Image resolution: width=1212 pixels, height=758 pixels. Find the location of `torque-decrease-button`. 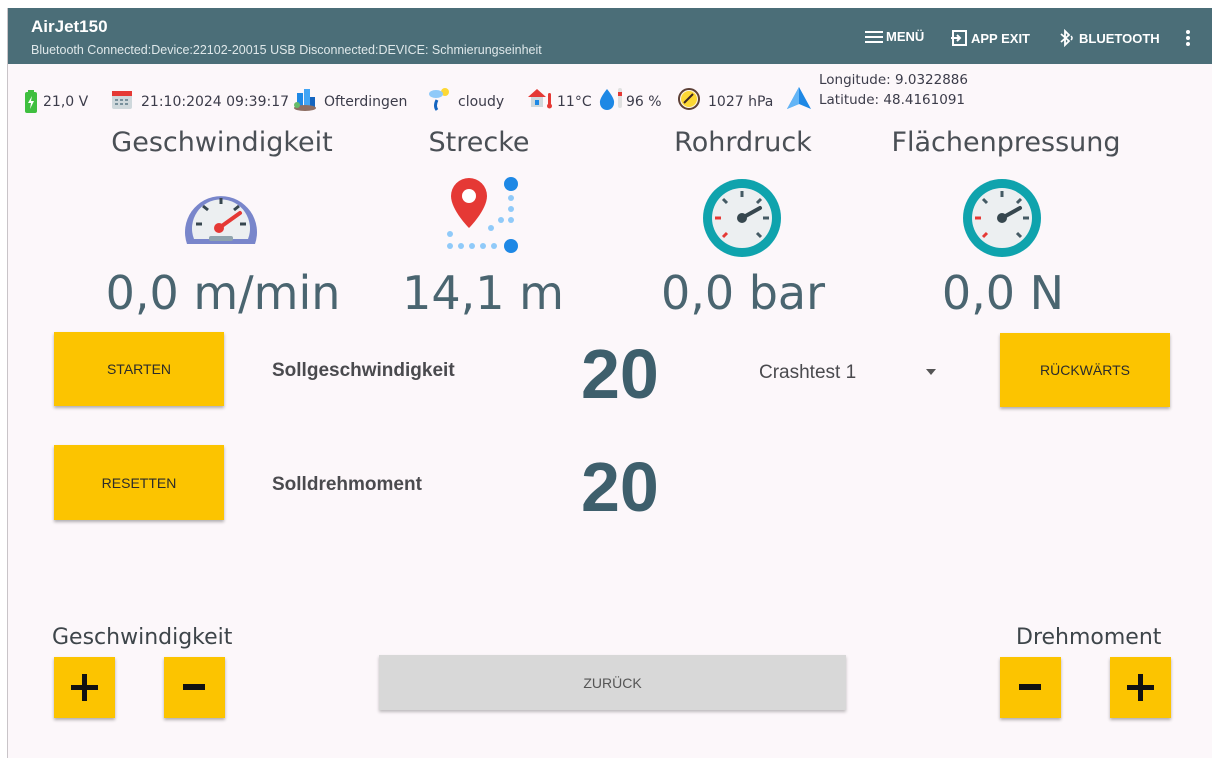

torque-decrease-button is located at coordinates (1030, 687).